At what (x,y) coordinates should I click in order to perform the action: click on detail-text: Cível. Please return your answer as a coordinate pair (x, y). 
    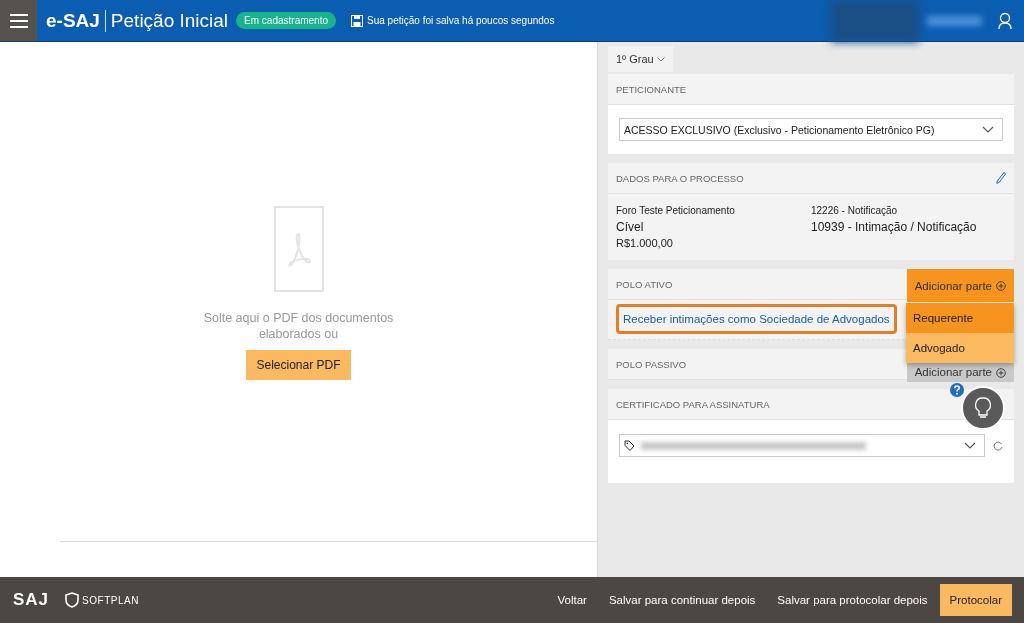
    Looking at the image, I should click on (630, 227).